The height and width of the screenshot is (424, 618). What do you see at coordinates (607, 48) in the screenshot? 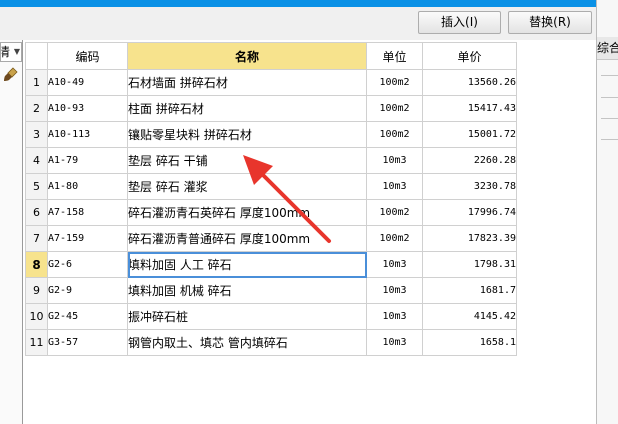
I see `right-panel-header: 综合` at bounding box center [607, 48].